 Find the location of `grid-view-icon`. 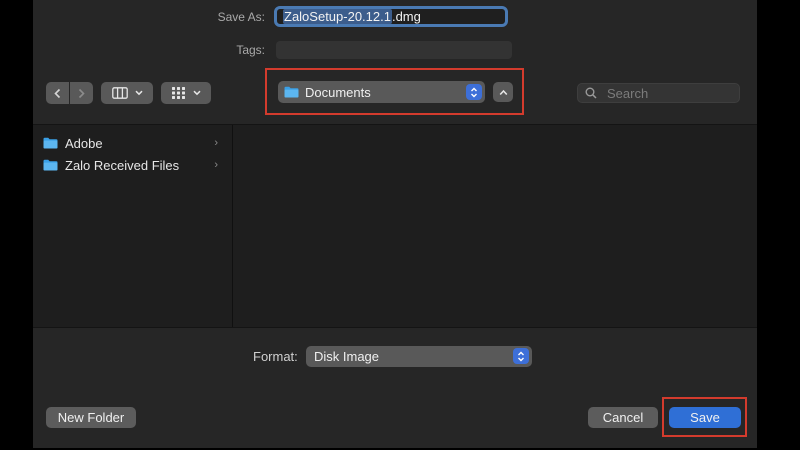

grid-view-icon is located at coordinates (178, 93).